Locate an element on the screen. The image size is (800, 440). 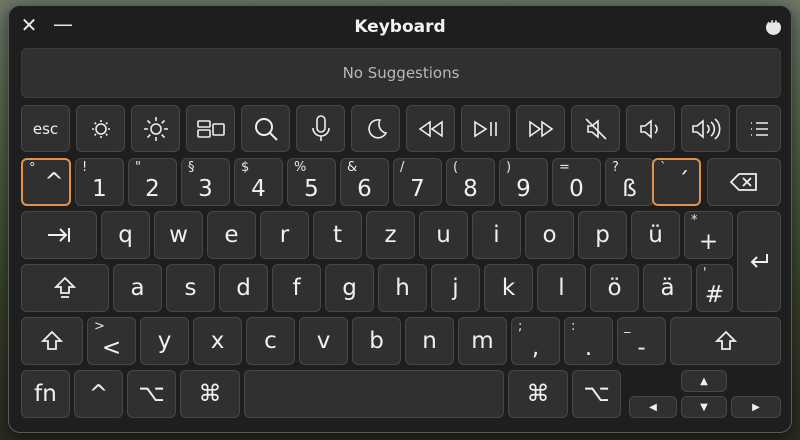
key-r: r is located at coordinates (284, 235).